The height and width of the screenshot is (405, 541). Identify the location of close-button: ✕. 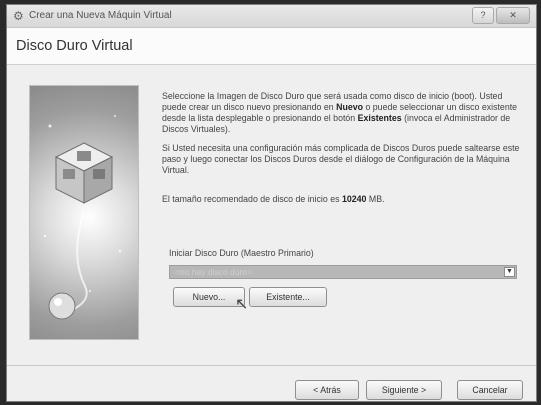
(513, 15).